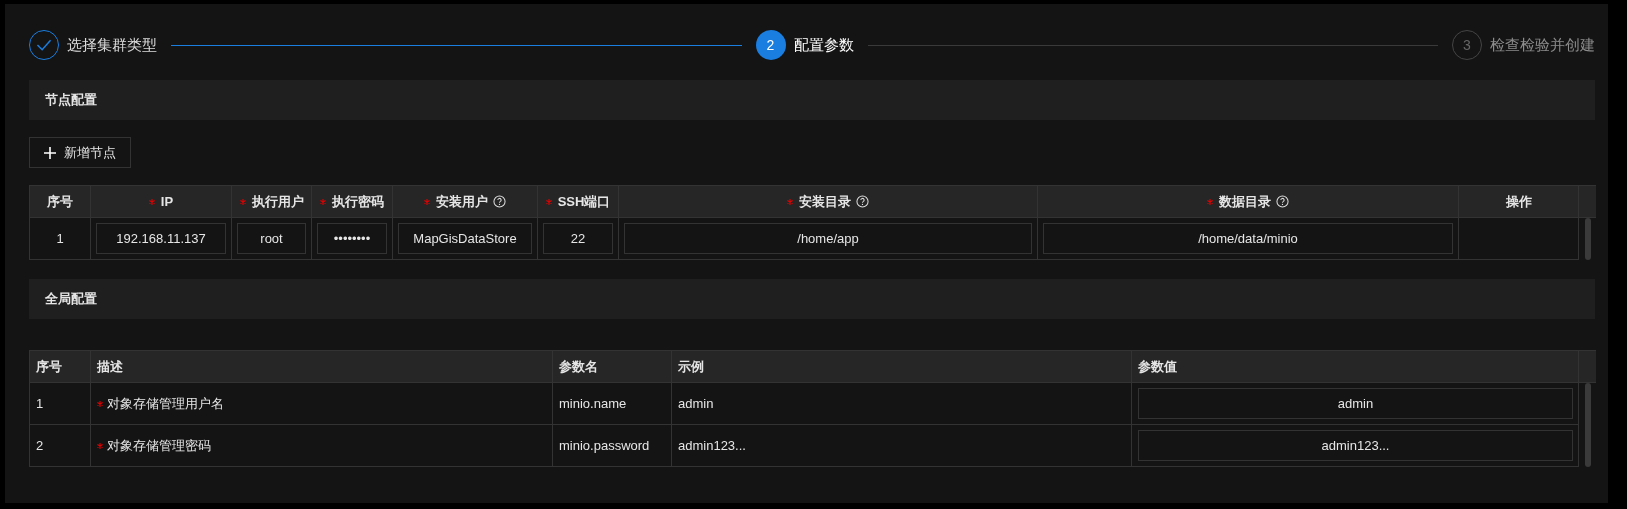 This screenshot has height=509, width=1627. What do you see at coordinates (322, 367) in the screenshot?
I see `column-header: 描述` at bounding box center [322, 367].